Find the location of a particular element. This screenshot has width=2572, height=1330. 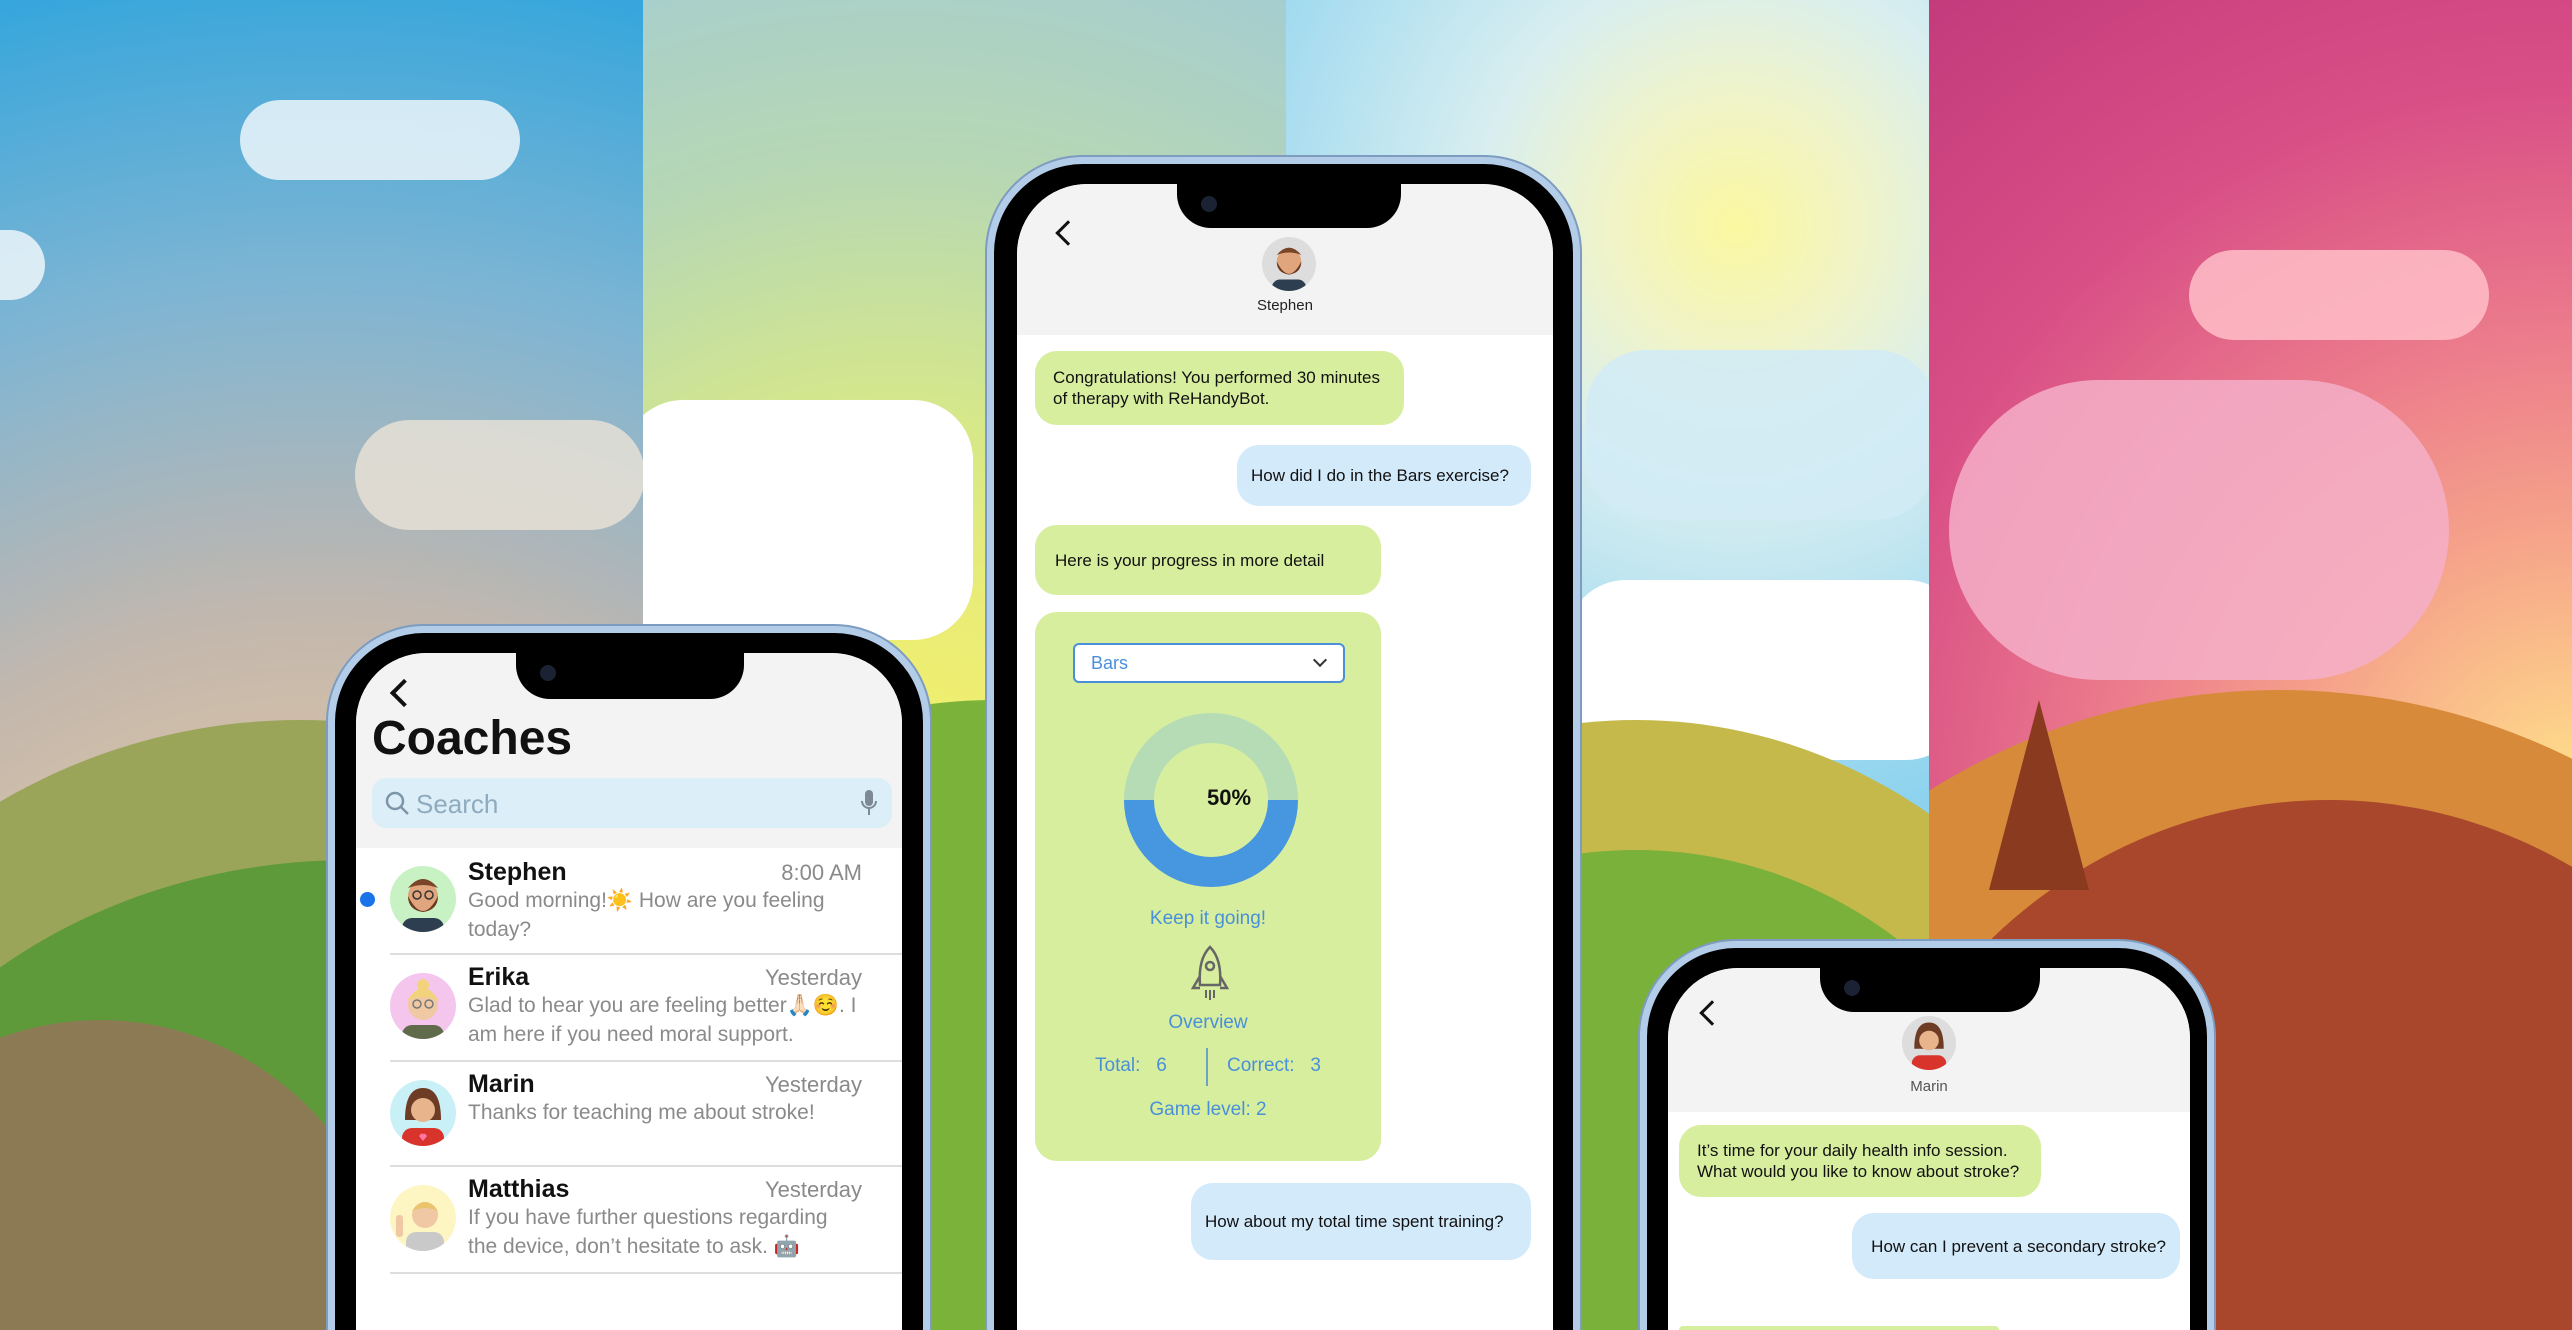

search-icon is located at coordinates (397, 803).